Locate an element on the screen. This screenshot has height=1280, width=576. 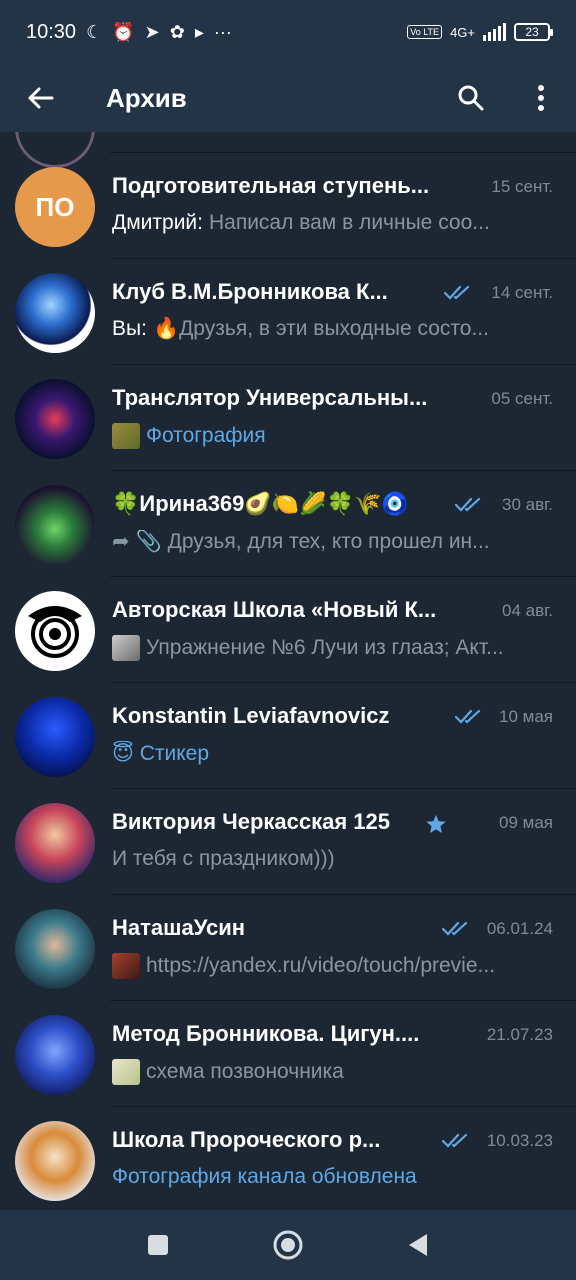
search-icon is located at coordinates (471, 98).